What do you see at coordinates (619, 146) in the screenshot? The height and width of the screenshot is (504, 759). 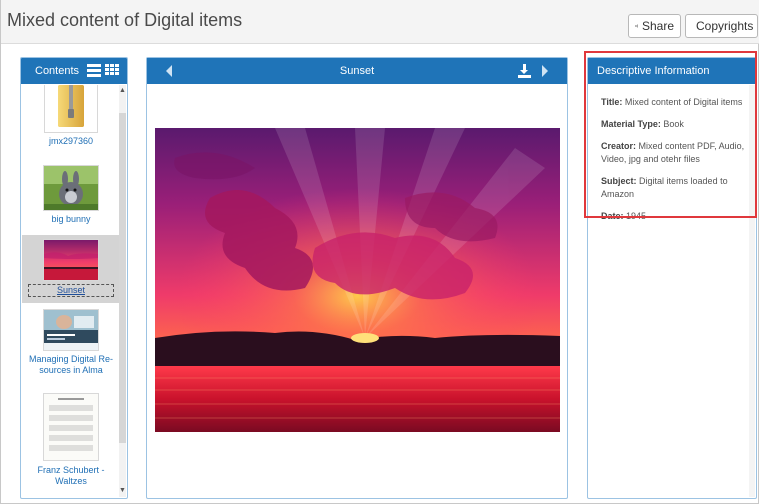 I see `info-field-label: Creator:` at bounding box center [619, 146].